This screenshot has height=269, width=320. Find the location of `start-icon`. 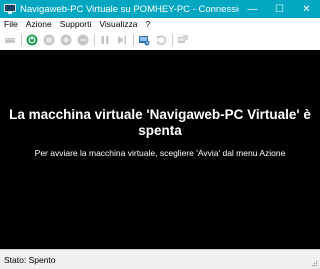

start-icon is located at coordinates (32, 40).